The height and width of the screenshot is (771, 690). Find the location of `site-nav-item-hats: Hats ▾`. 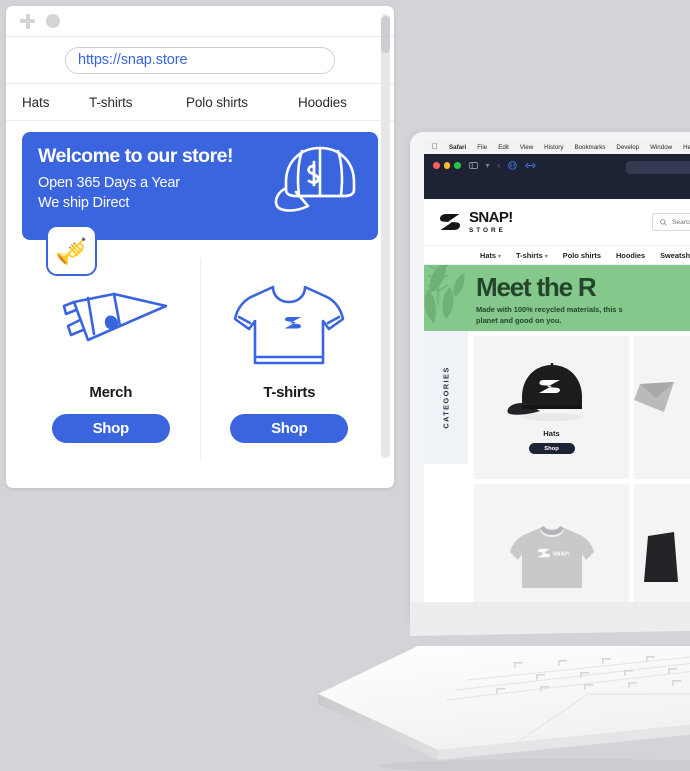

site-nav-item-hats: Hats ▾ is located at coordinates (490, 255).